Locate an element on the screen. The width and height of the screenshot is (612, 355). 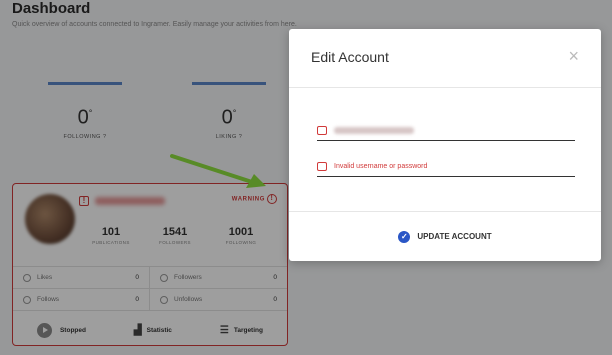
update-account-button: ✓ UPDATE ACCOUNT is located at coordinates (445, 236).